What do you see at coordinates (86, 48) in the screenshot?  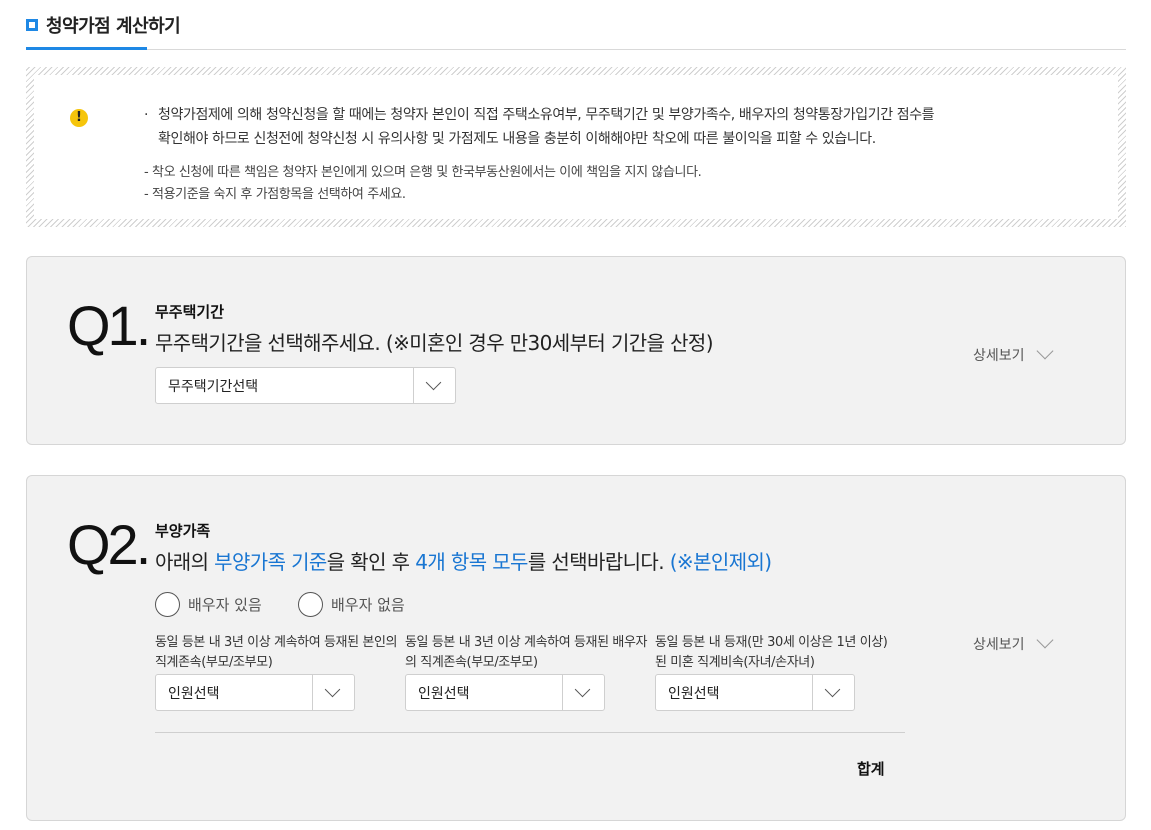 I see `title-underline` at bounding box center [86, 48].